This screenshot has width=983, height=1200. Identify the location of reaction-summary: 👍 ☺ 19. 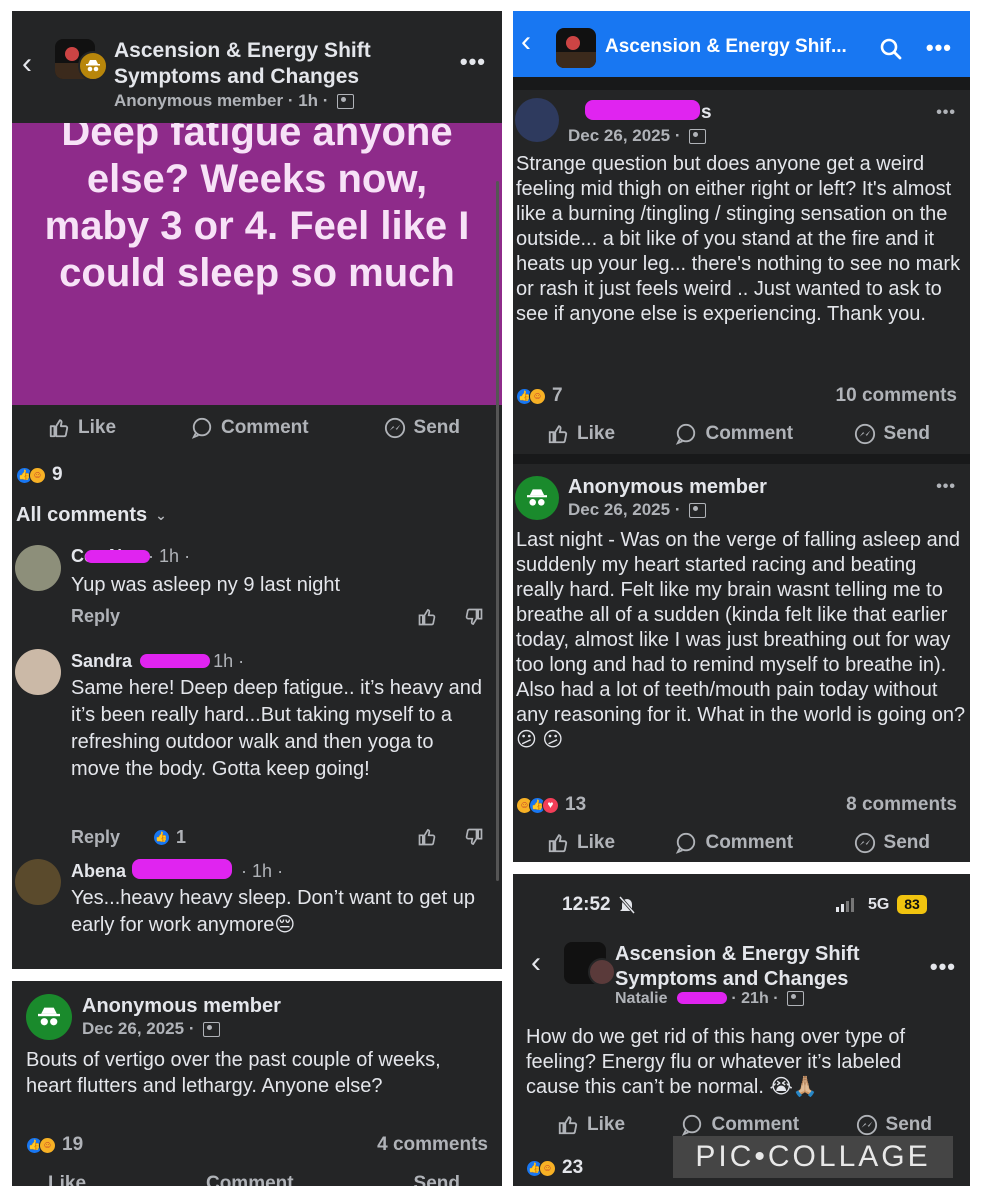
(54, 1145).